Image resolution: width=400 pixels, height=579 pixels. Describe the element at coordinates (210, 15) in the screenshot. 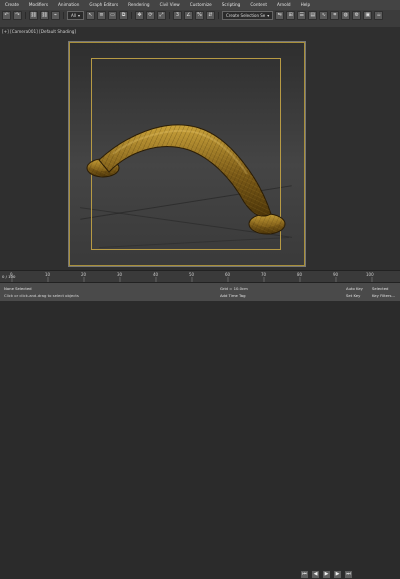

I see `spinner-snap-icon: ⇵` at that location.